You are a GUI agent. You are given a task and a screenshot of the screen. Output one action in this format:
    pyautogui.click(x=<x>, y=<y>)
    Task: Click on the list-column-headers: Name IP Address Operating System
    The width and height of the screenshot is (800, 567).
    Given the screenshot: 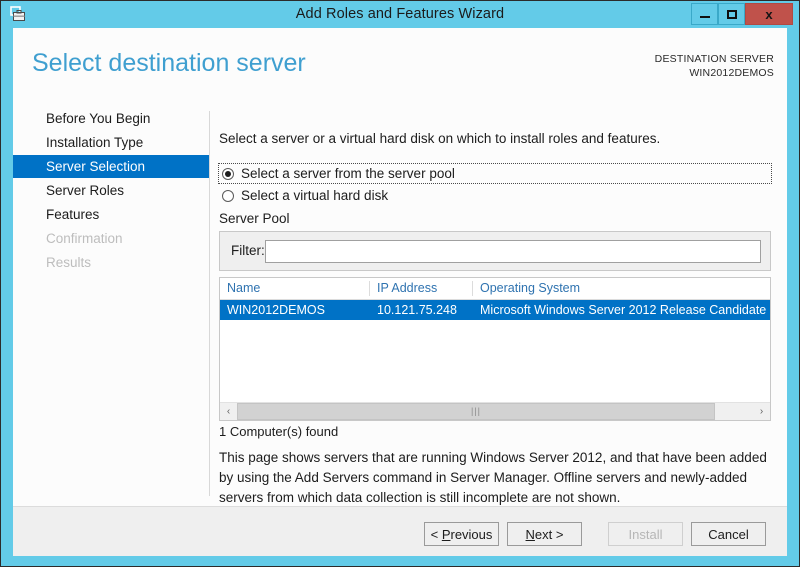 What is the action you would take?
    pyautogui.click(x=495, y=289)
    